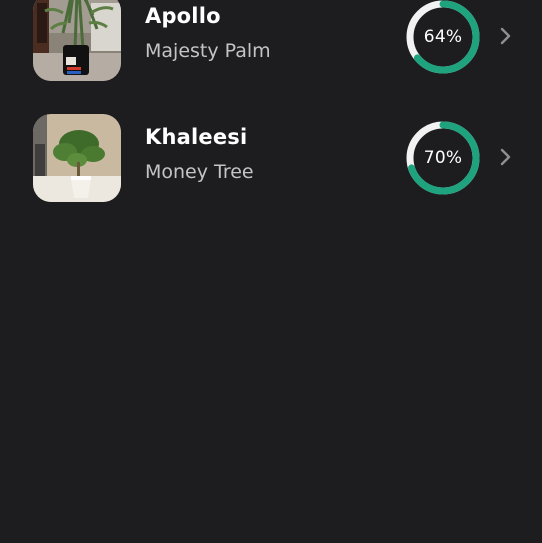 This screenshot has width=542, height=543. Describe the element at coordinates (199, 172) in the screenshot. I see `plant-species: Money Tree` at that location.